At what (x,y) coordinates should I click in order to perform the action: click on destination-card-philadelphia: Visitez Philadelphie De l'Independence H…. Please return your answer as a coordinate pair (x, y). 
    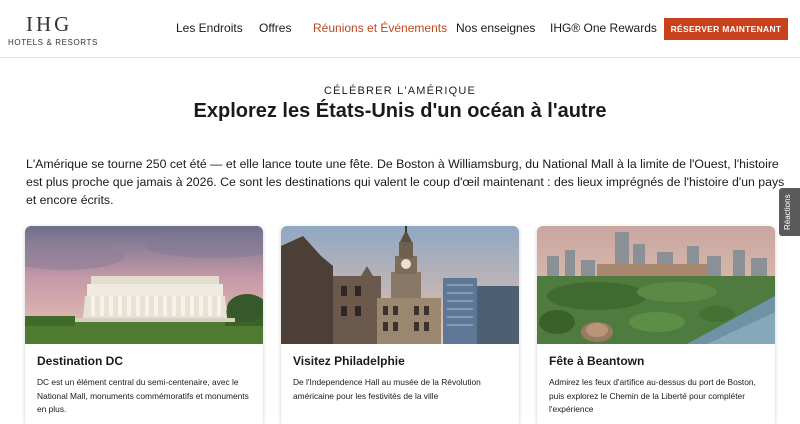
    Looking at the image, I should click on (400, 325).